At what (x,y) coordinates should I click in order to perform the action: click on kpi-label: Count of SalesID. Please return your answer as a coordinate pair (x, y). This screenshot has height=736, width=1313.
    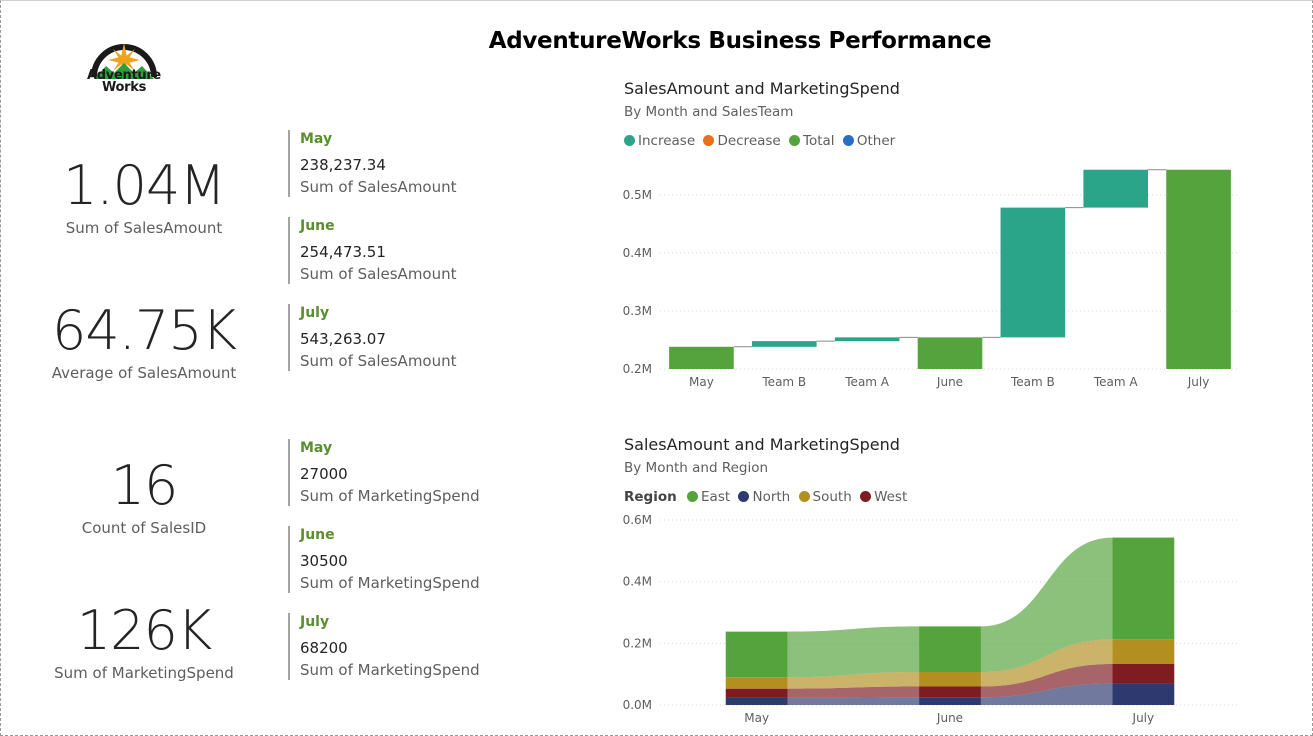
    Looking at the image, I should click on (144, 528).